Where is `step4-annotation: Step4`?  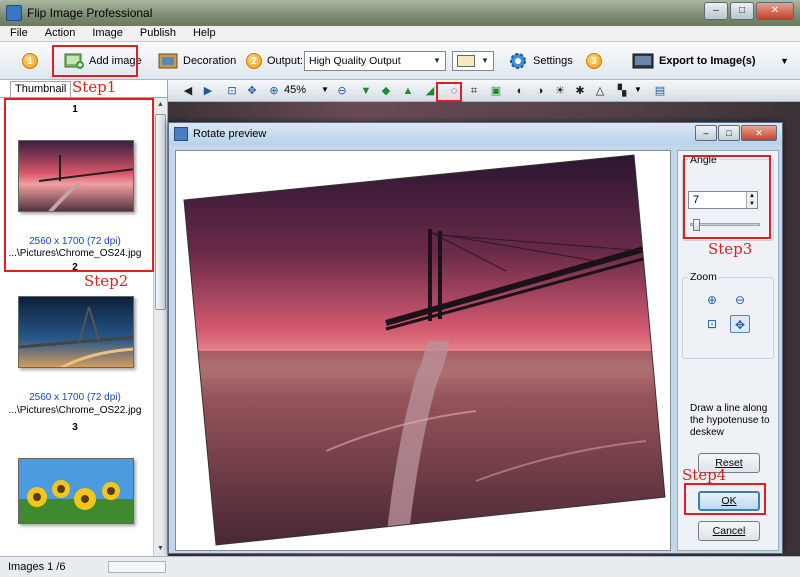
step4-annotation: Step4 is located at coordinates (704, 475).